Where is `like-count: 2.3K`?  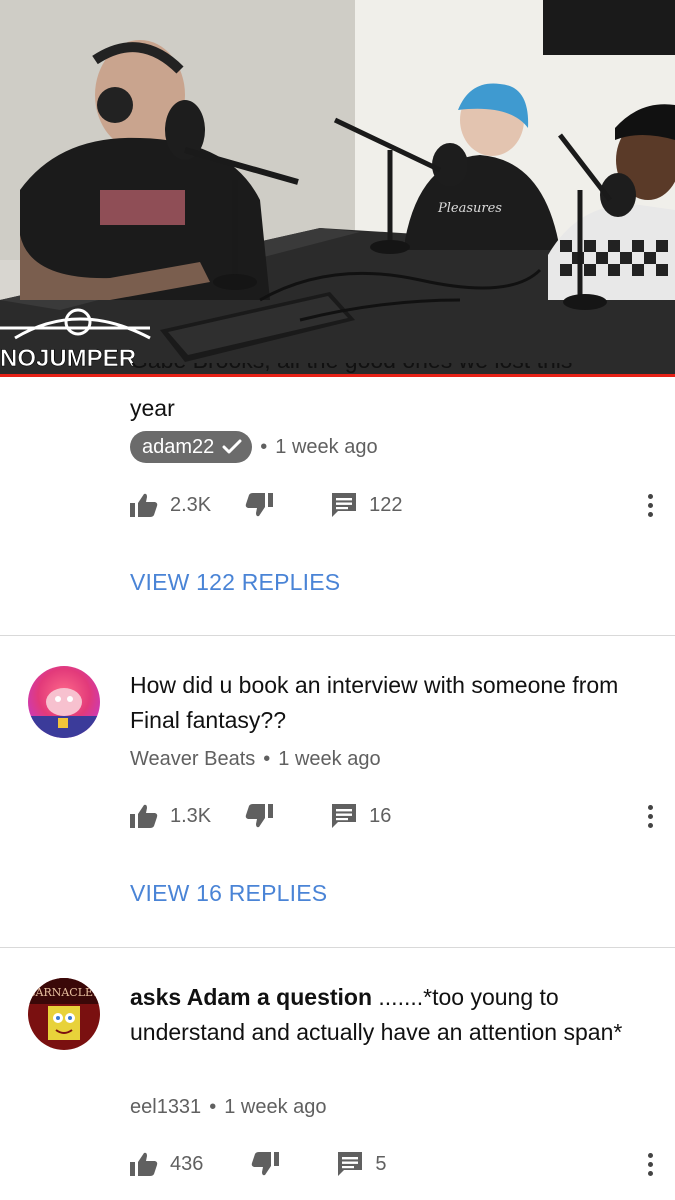
like-count: 2.3K is located at coordinates (191, 504).